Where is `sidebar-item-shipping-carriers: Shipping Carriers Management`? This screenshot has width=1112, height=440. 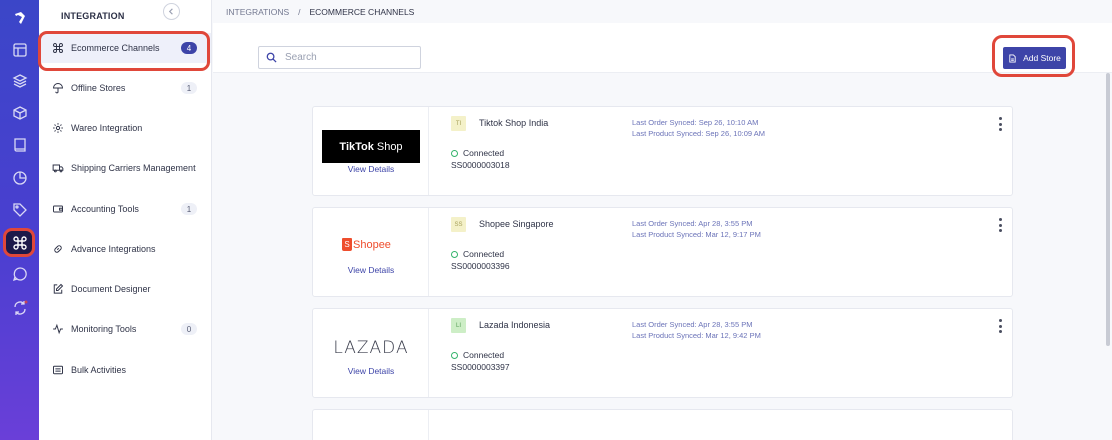 sidebar-item-shipping-carriers: Shipping Carriers Management is located at coordinates (125, 168).